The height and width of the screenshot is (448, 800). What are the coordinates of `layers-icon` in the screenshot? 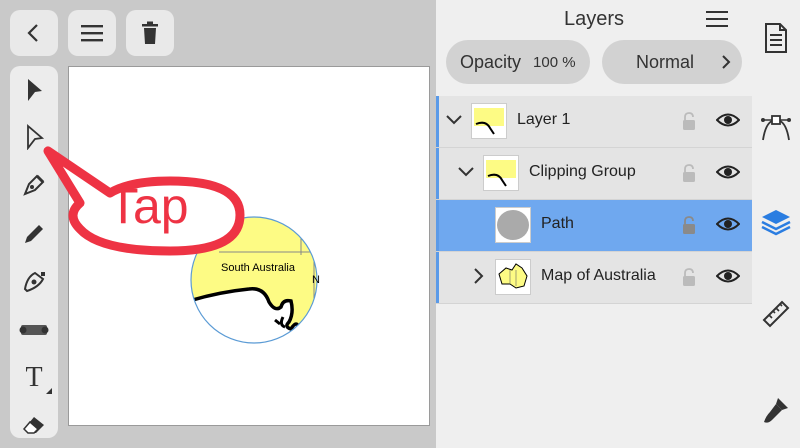 It's located at (776, 222).